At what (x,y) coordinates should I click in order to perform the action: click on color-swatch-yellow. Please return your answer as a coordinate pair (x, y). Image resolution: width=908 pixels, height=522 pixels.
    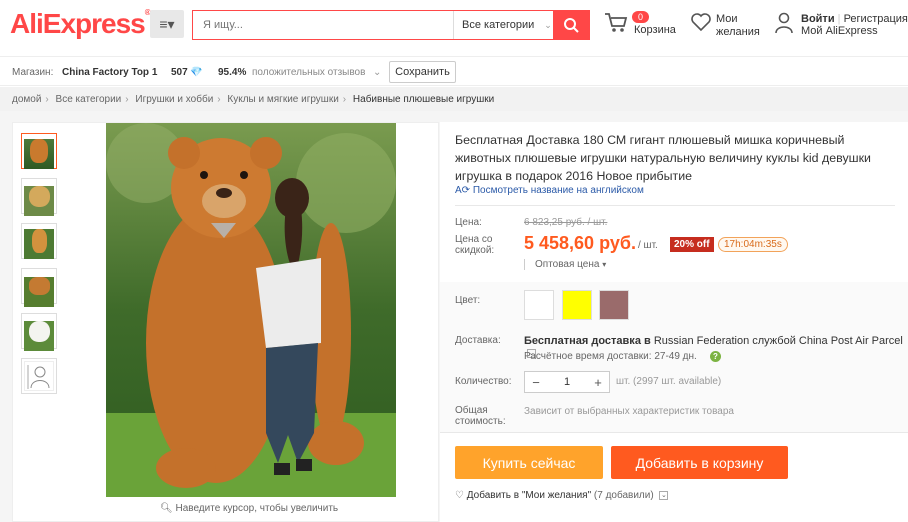
    Looking at the image, I should click on (577, 305).